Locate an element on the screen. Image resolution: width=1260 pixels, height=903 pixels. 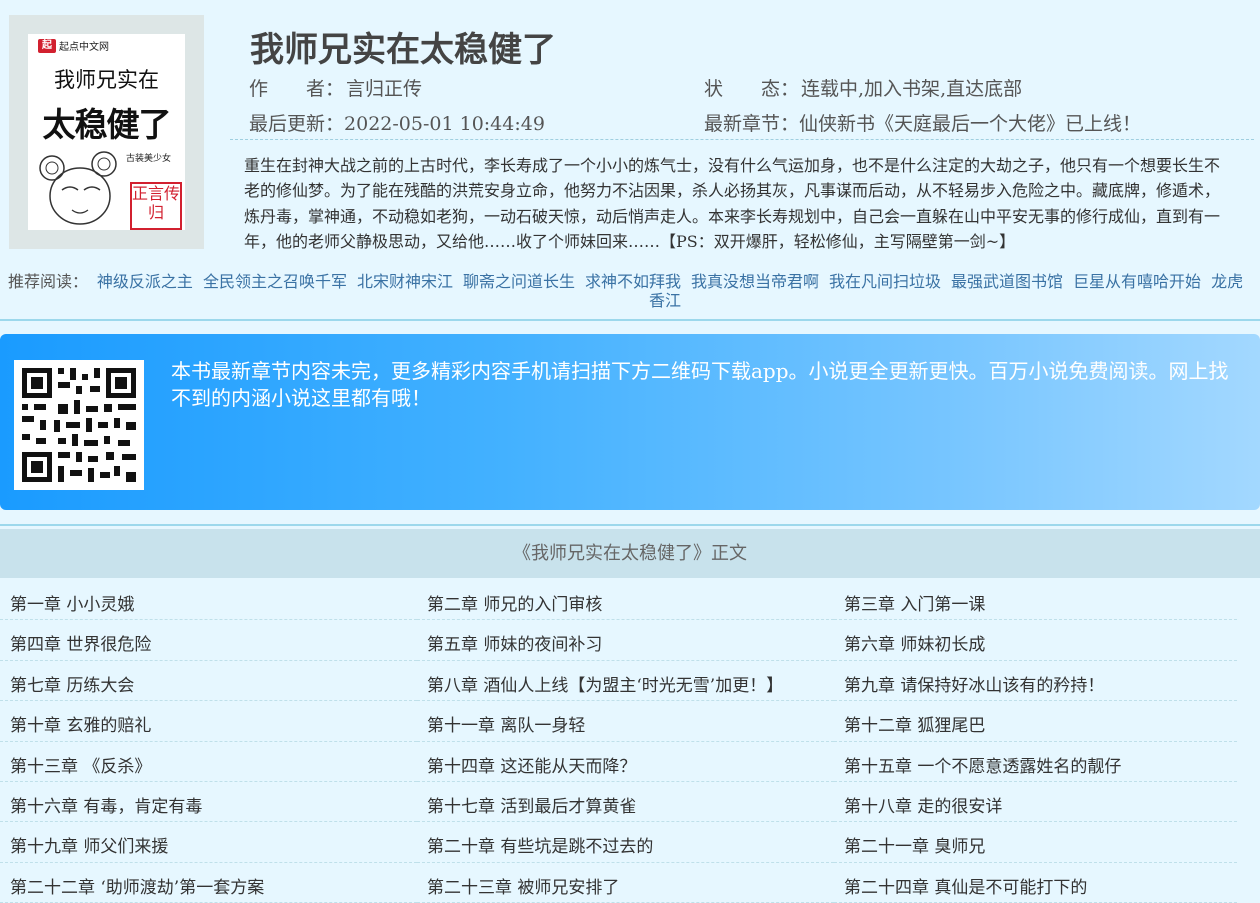
jump-to-bottom-link: 直达底部 is located at coordinates (984, 89).